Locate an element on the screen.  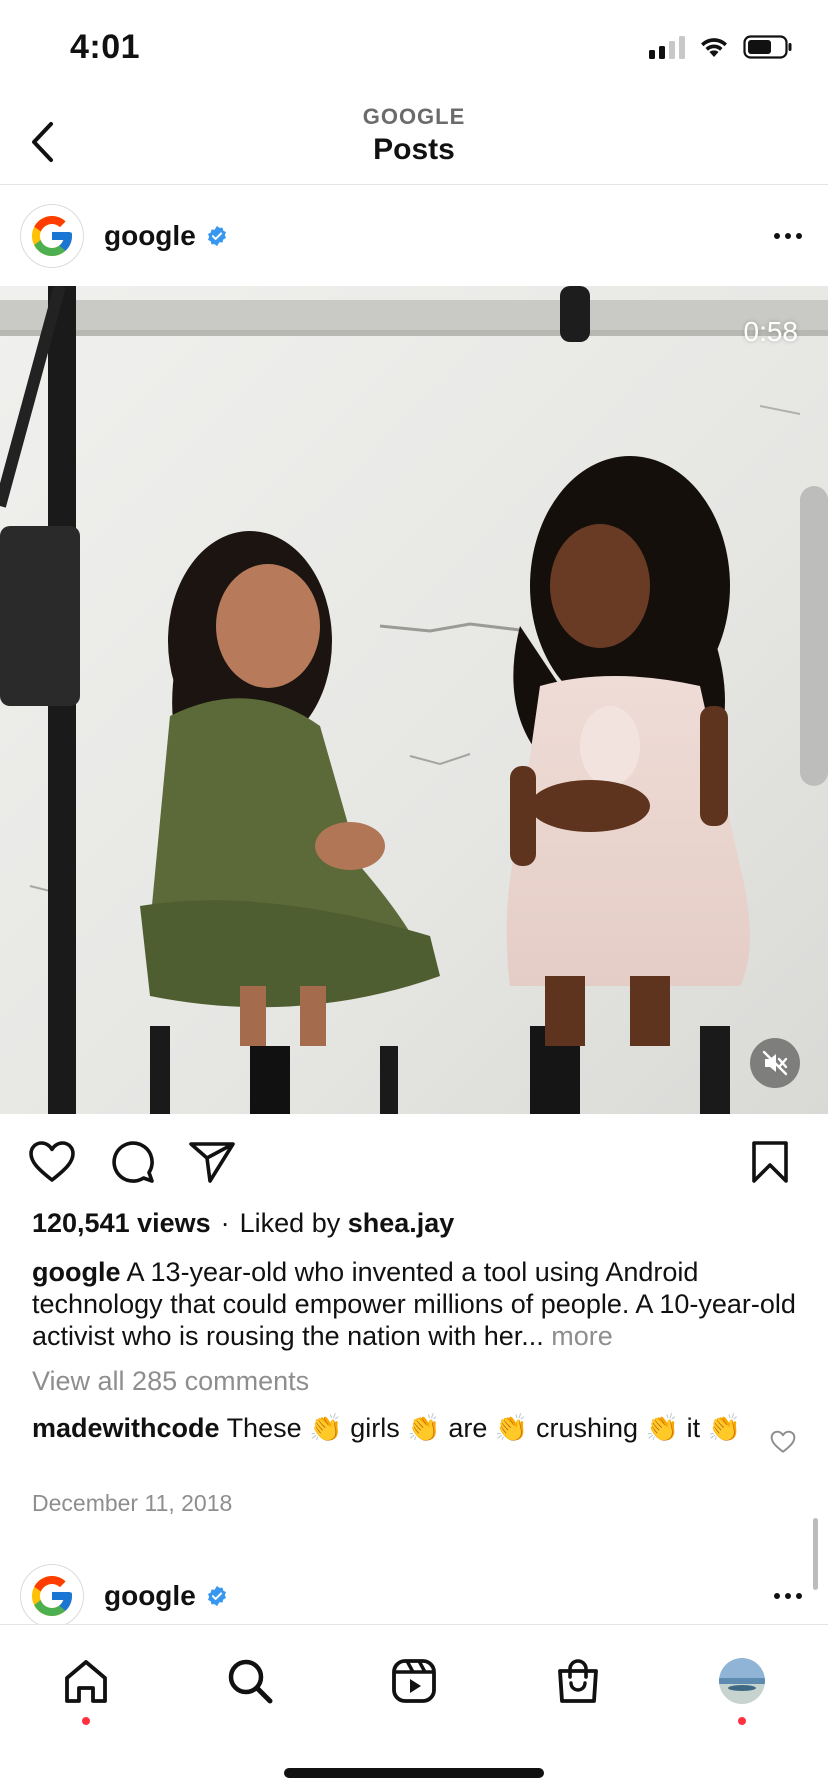
bottom-tab-bar is located at coordinates (414, 1708).